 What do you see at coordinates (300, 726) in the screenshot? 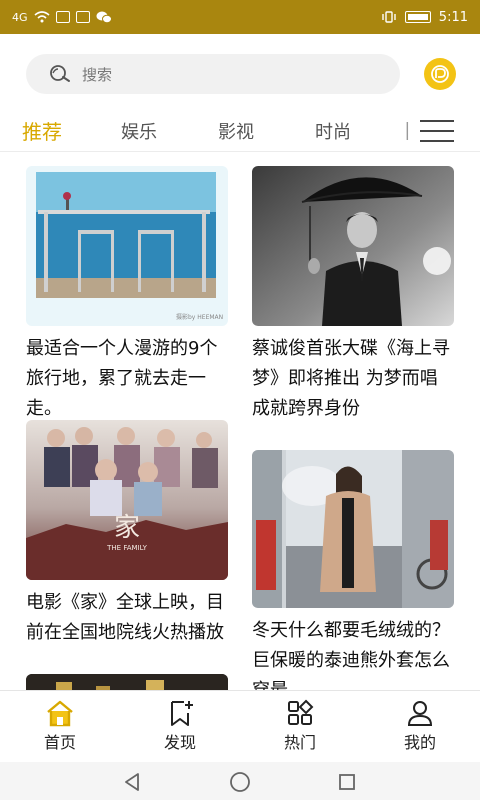
I see `nav-hot: 热门` at bounding box center [300, 726].